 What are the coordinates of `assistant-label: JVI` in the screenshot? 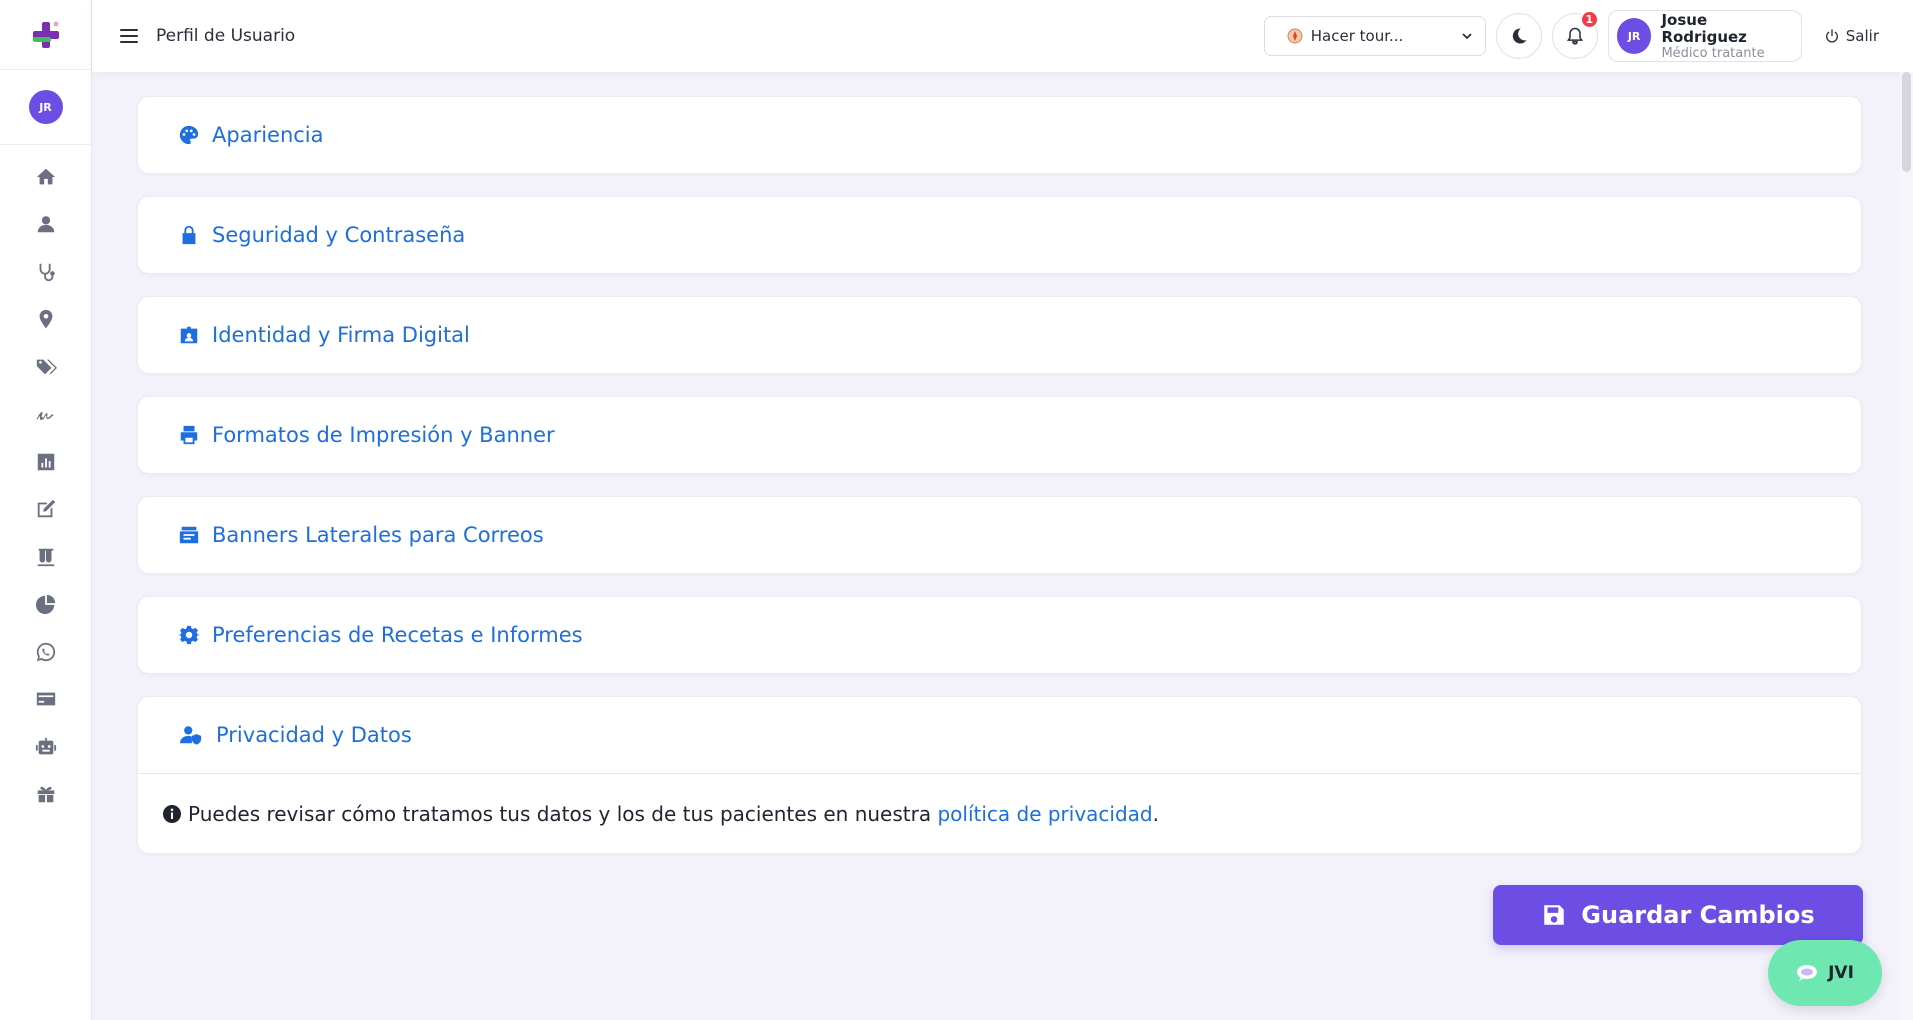 It's located at (1841, 973).